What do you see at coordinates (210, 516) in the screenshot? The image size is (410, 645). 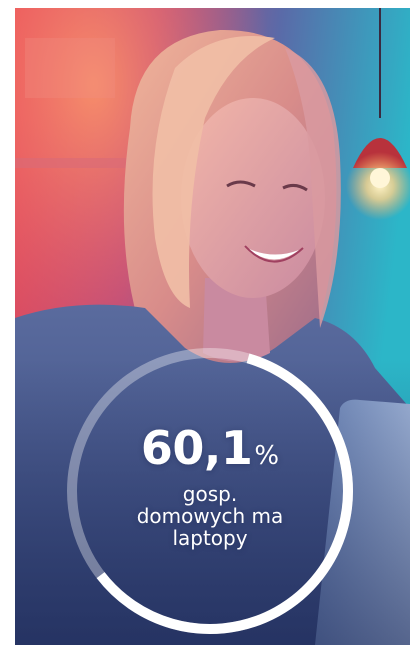 I see `statistic-caption: gosp. domowych ma laptopy` at bounding box center [210, 516].